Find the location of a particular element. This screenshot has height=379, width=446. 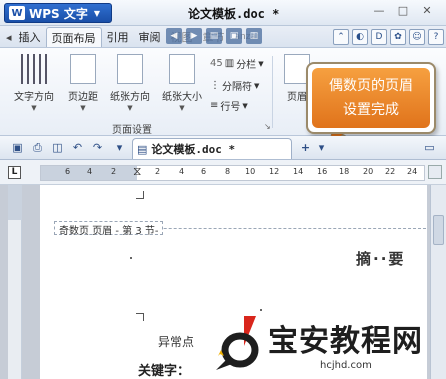

margins-icon is located at coordinates (83, 69).